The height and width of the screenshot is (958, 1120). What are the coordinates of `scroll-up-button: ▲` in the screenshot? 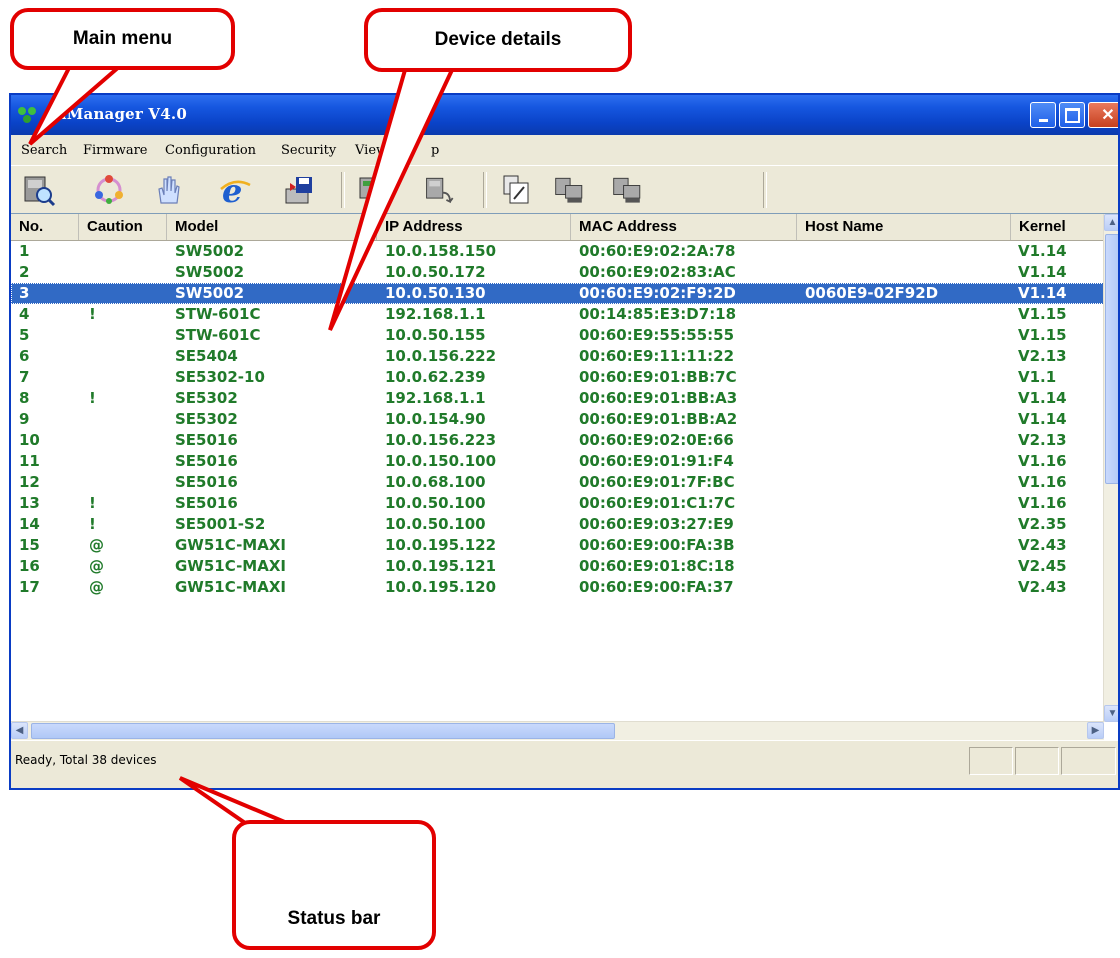 It's located at (1111, 222).